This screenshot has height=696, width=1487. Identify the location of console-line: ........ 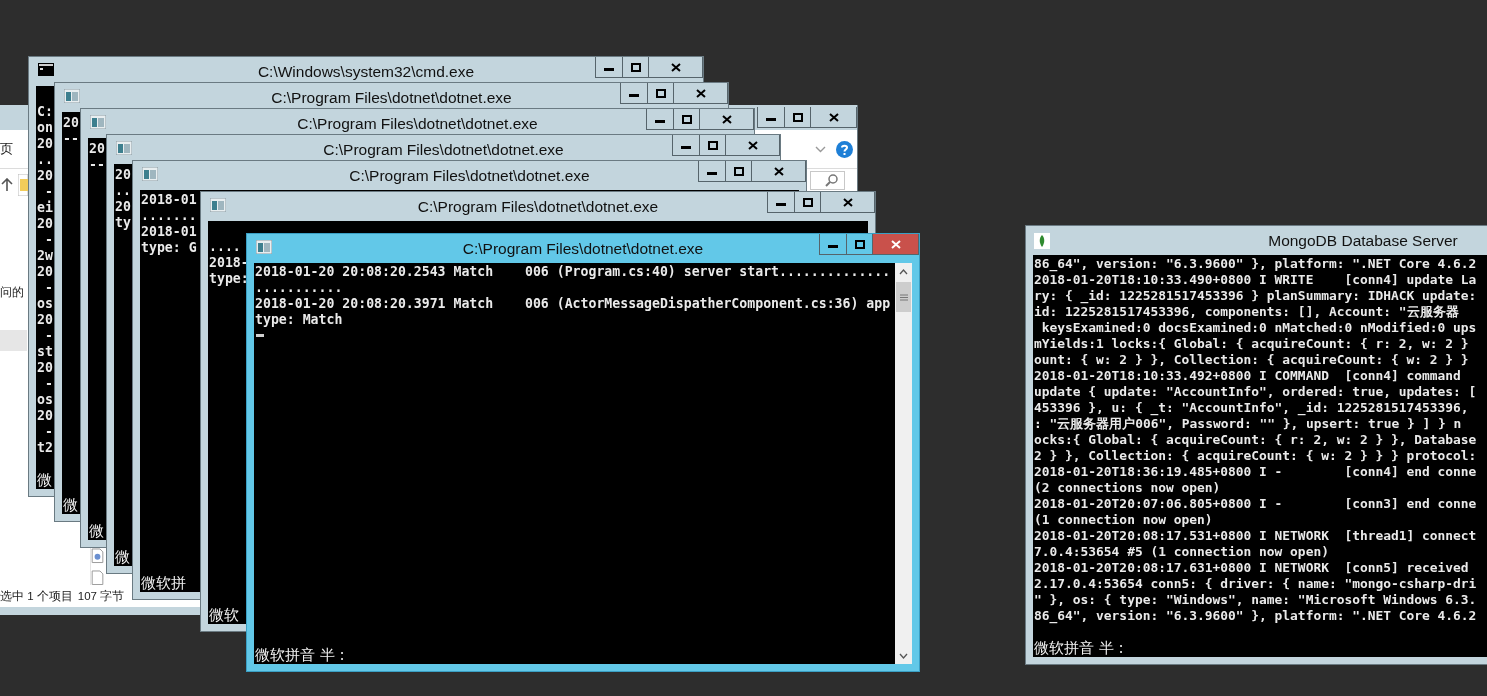
(169, 216).